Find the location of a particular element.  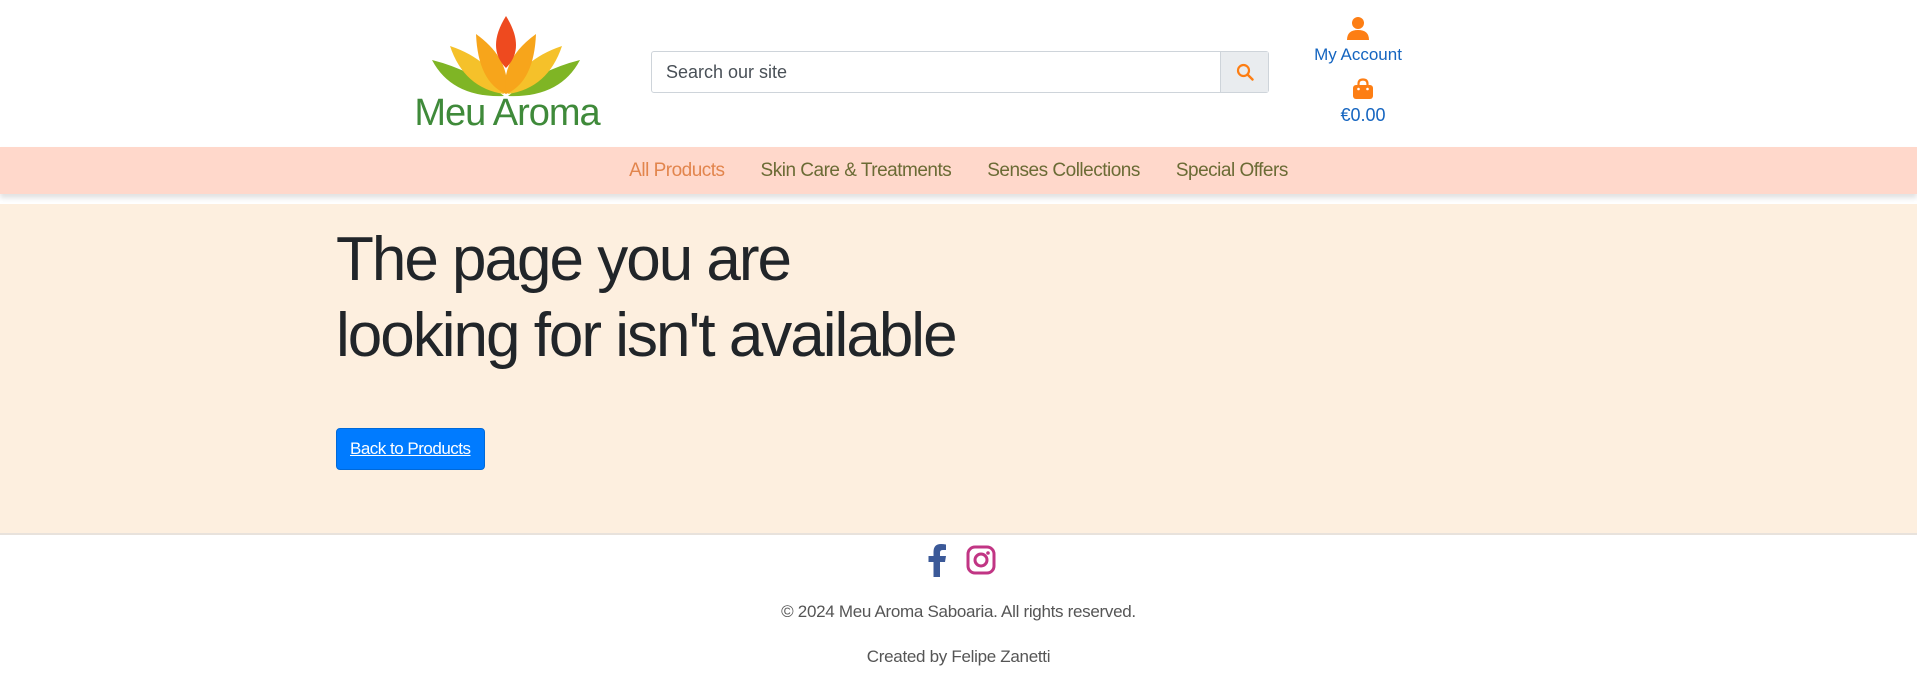

search-input is located at coordinates (935, 72).